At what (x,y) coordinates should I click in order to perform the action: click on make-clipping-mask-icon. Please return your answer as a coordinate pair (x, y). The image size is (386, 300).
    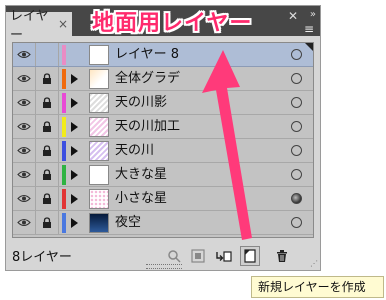
    Looking at the image, I should click on (198, 256).